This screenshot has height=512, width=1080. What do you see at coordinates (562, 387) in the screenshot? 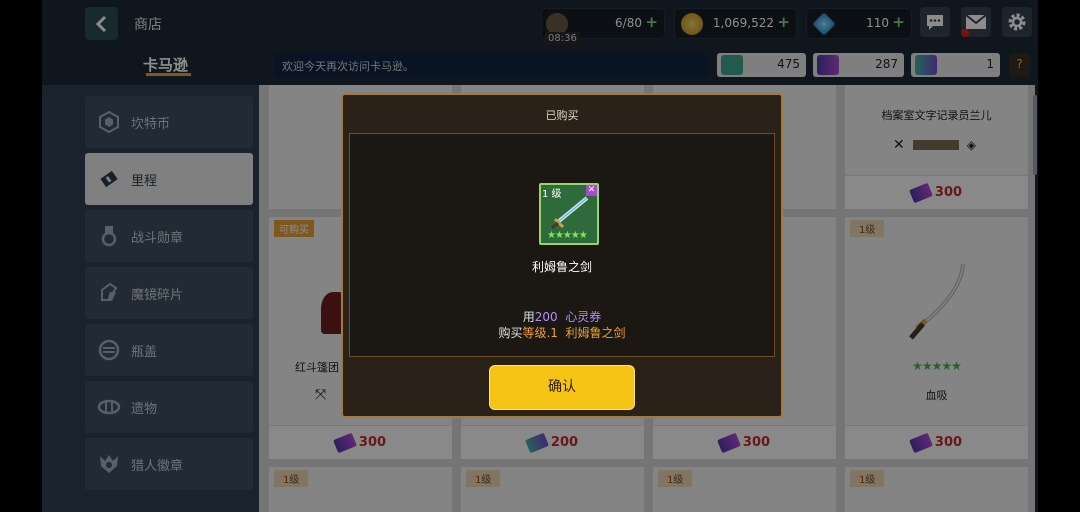
I see `confirm-button: 确认` at bounding box center [562, 387].